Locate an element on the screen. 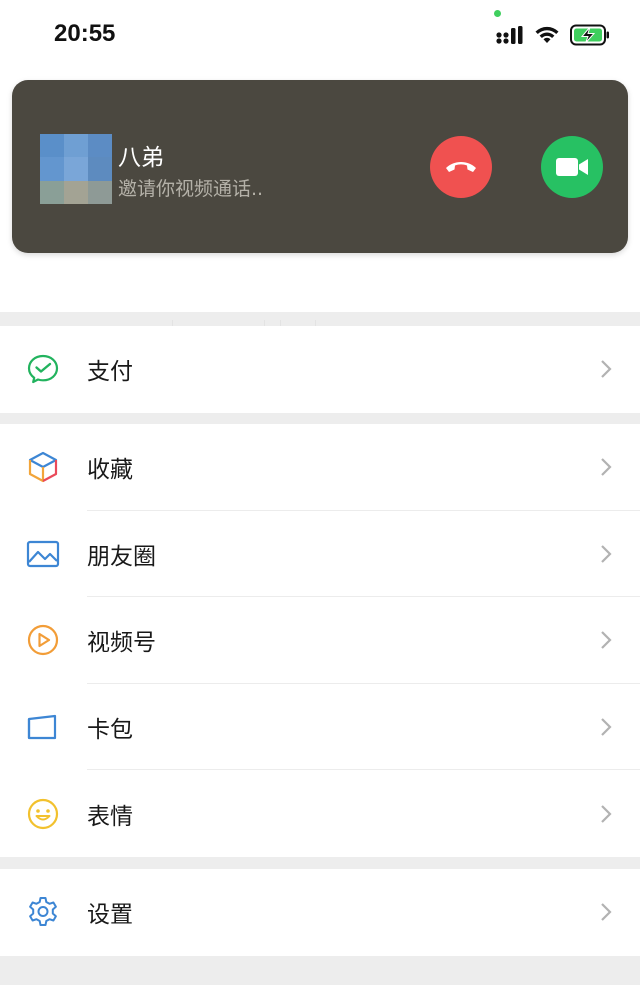 The width and height of the screenshot is (640, 985). picture-icon is located at coordinates (43, 554).